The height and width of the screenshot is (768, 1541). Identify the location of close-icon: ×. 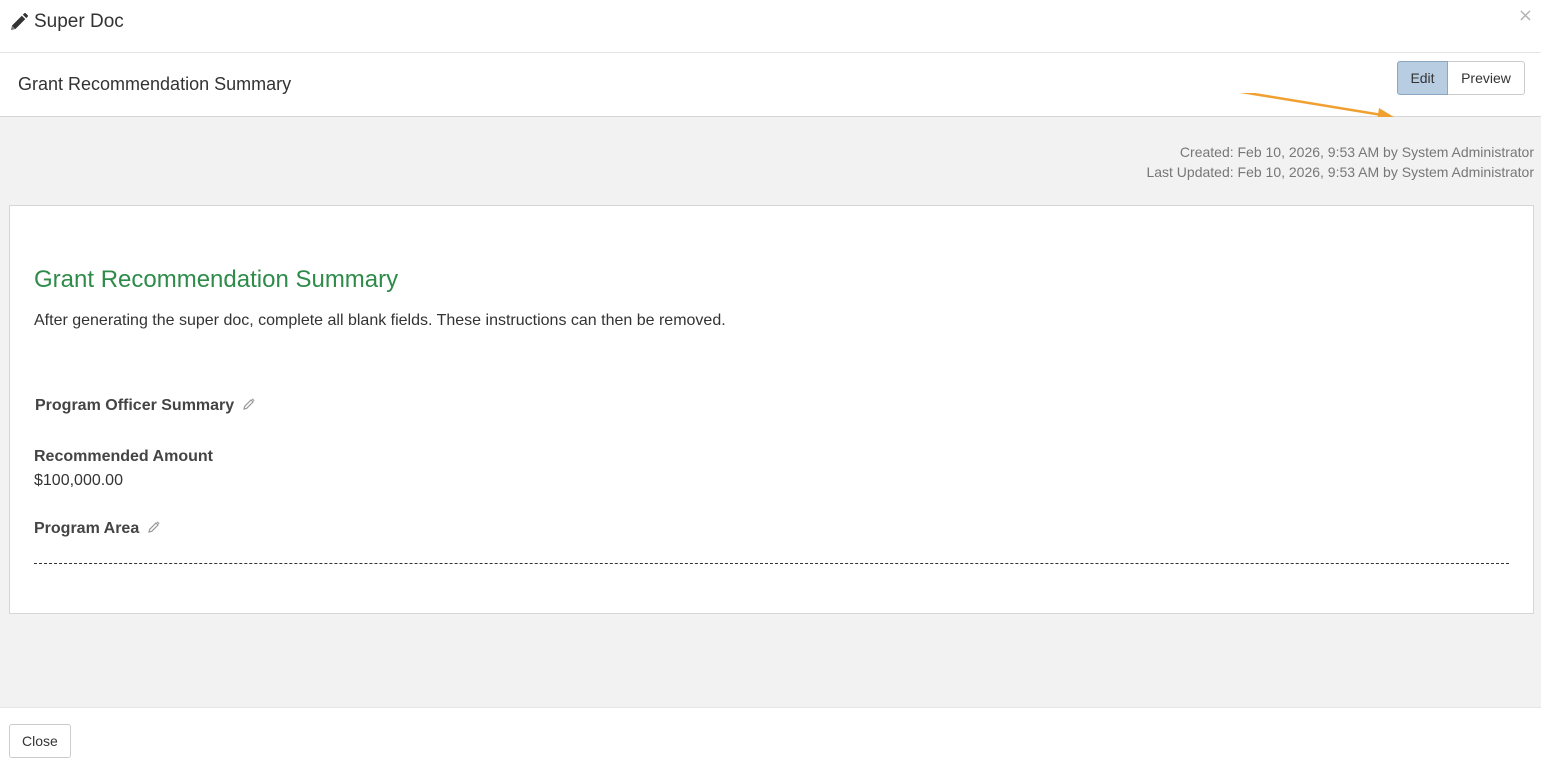
(1525, 16).